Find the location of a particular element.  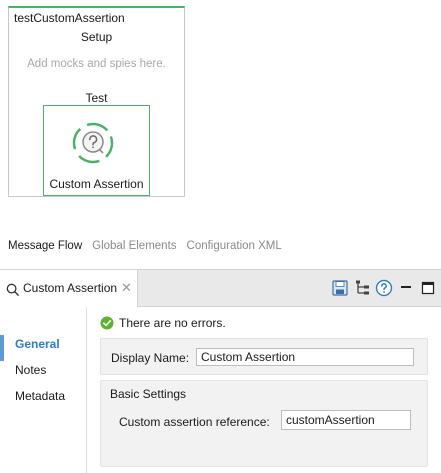

tab-message-flow: Message Flow is located at coordinates (45, 246).